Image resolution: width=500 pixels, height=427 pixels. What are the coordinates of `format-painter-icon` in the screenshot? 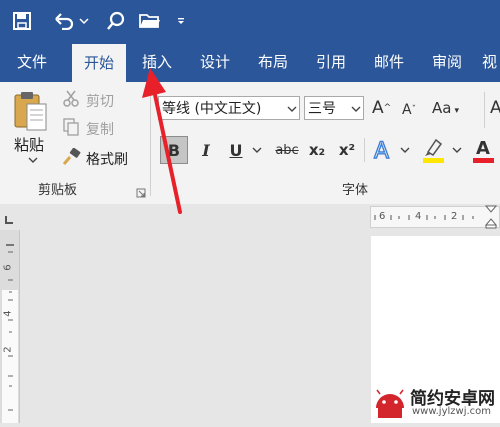 It's located at (72, 156).